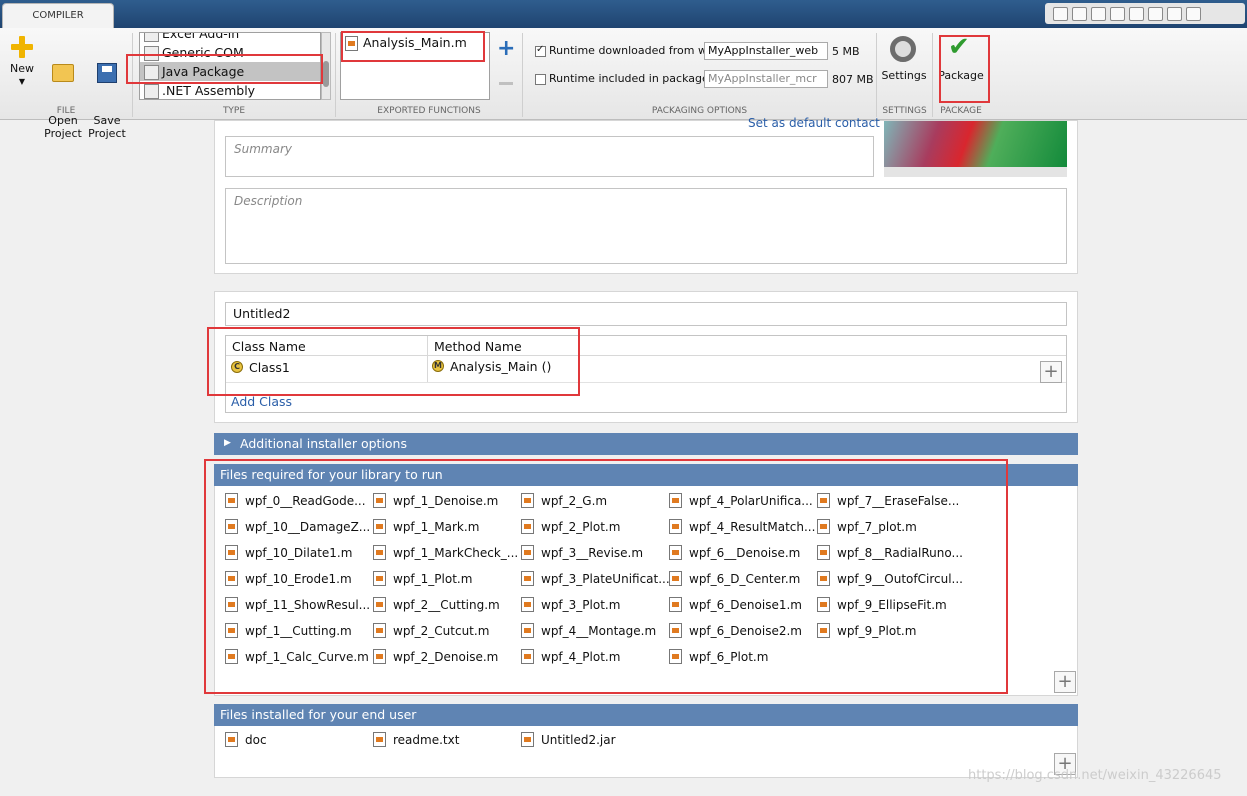  Describe the element at coordinates (63, 73) in the screenshot. I see `folder-icon` at that location.